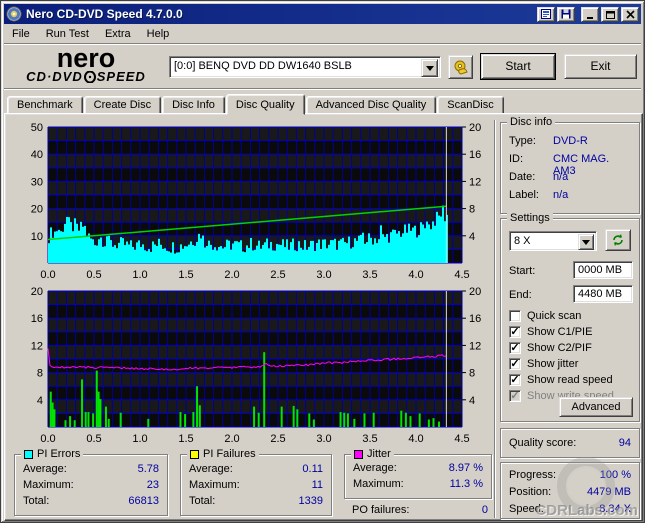  What do you see at coordinates (618, 240) in the screenshot?
I see `refresh-button` at bounding box center [618, 240].